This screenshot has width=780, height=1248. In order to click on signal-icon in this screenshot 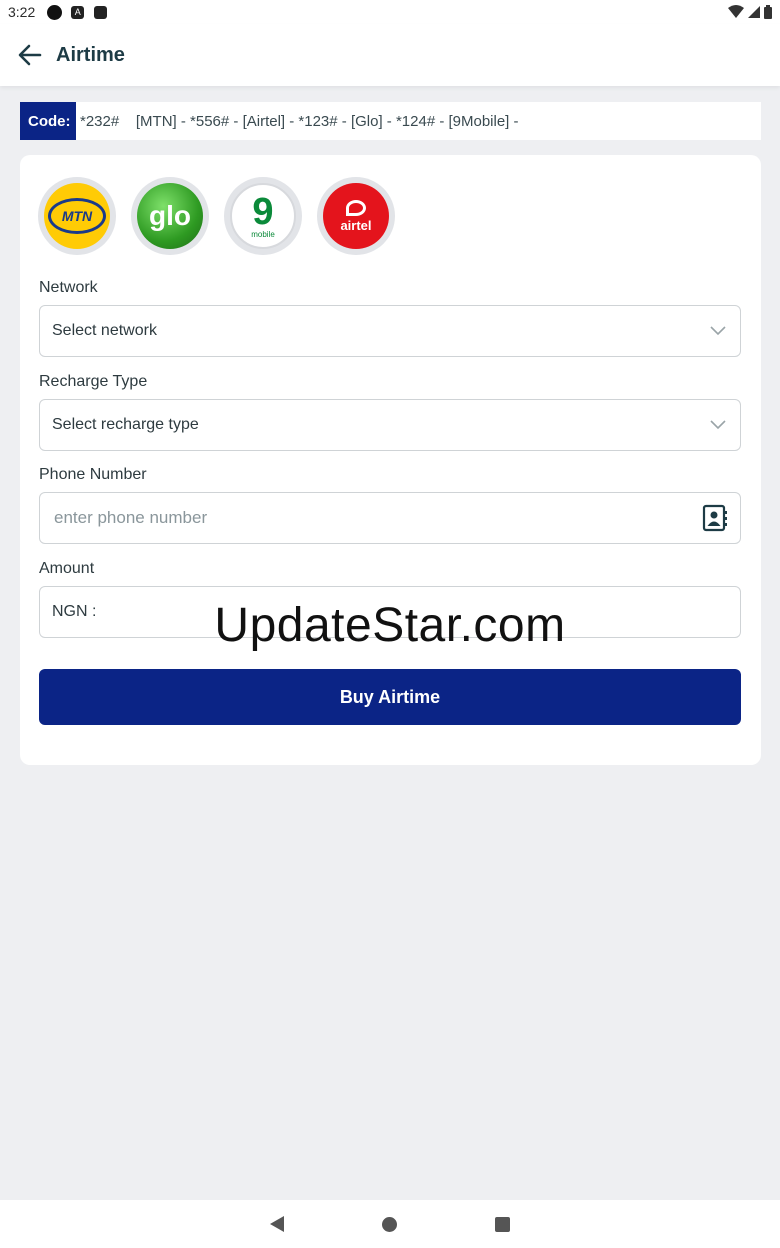, I will do `click(754, 12)`.